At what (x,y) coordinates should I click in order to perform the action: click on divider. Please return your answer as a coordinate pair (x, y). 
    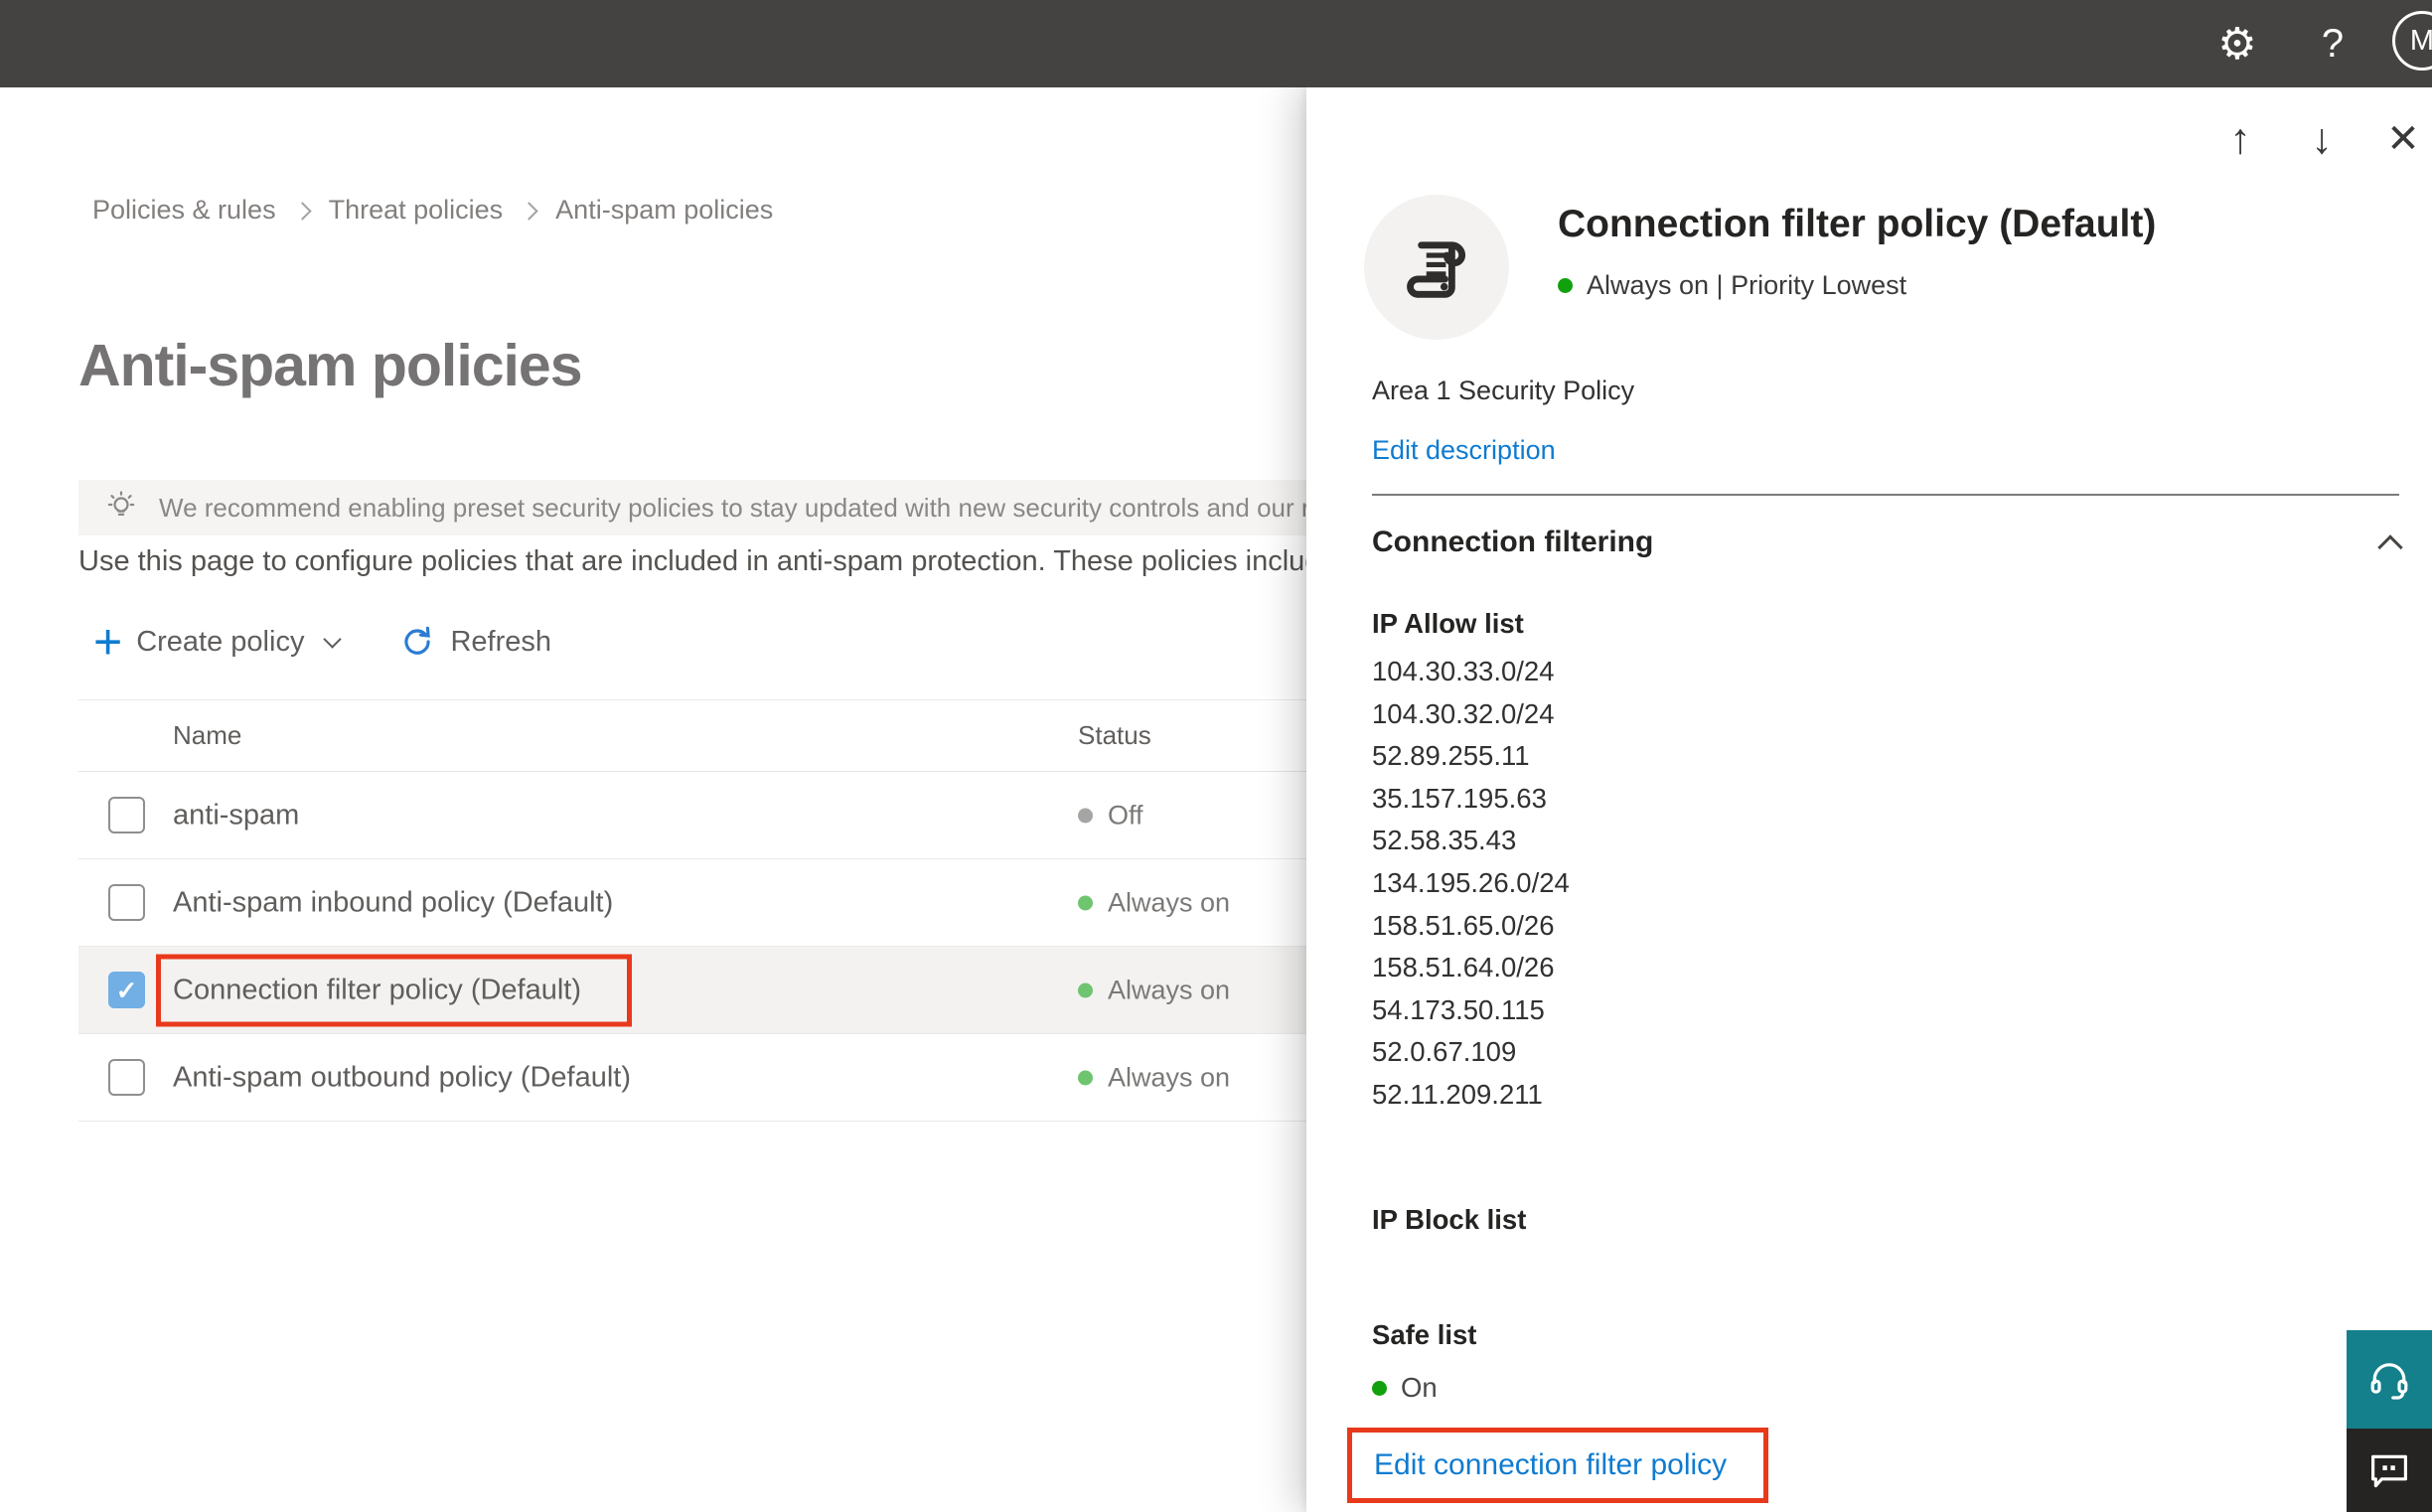
    Looking at the image, I should click on (1885, 495).